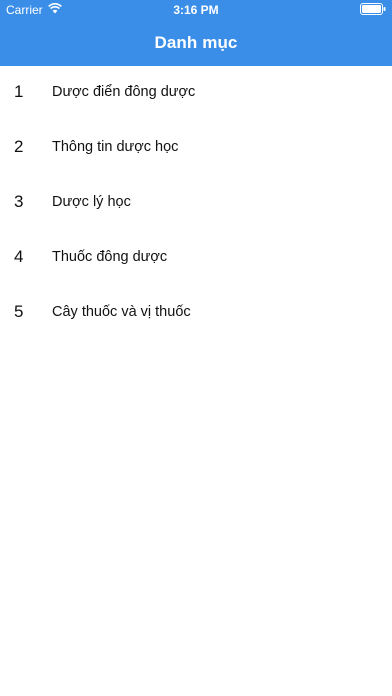 This screenshot has height=696, width=392. Describe the element at coordinates (19, 256) in the screenshot. I see `item-index: 4` at that location.